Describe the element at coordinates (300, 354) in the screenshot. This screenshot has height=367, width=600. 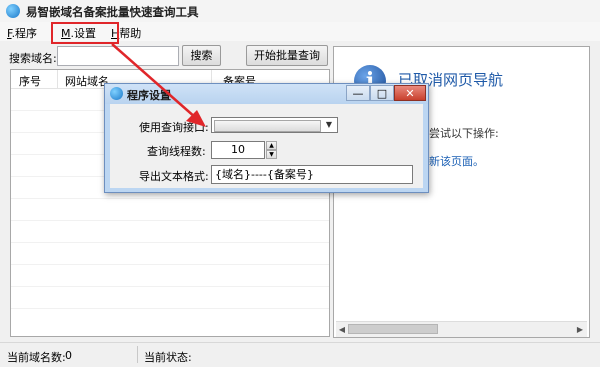
I see `status-bar: 当前域名数: 0 当前状态:` at that location.